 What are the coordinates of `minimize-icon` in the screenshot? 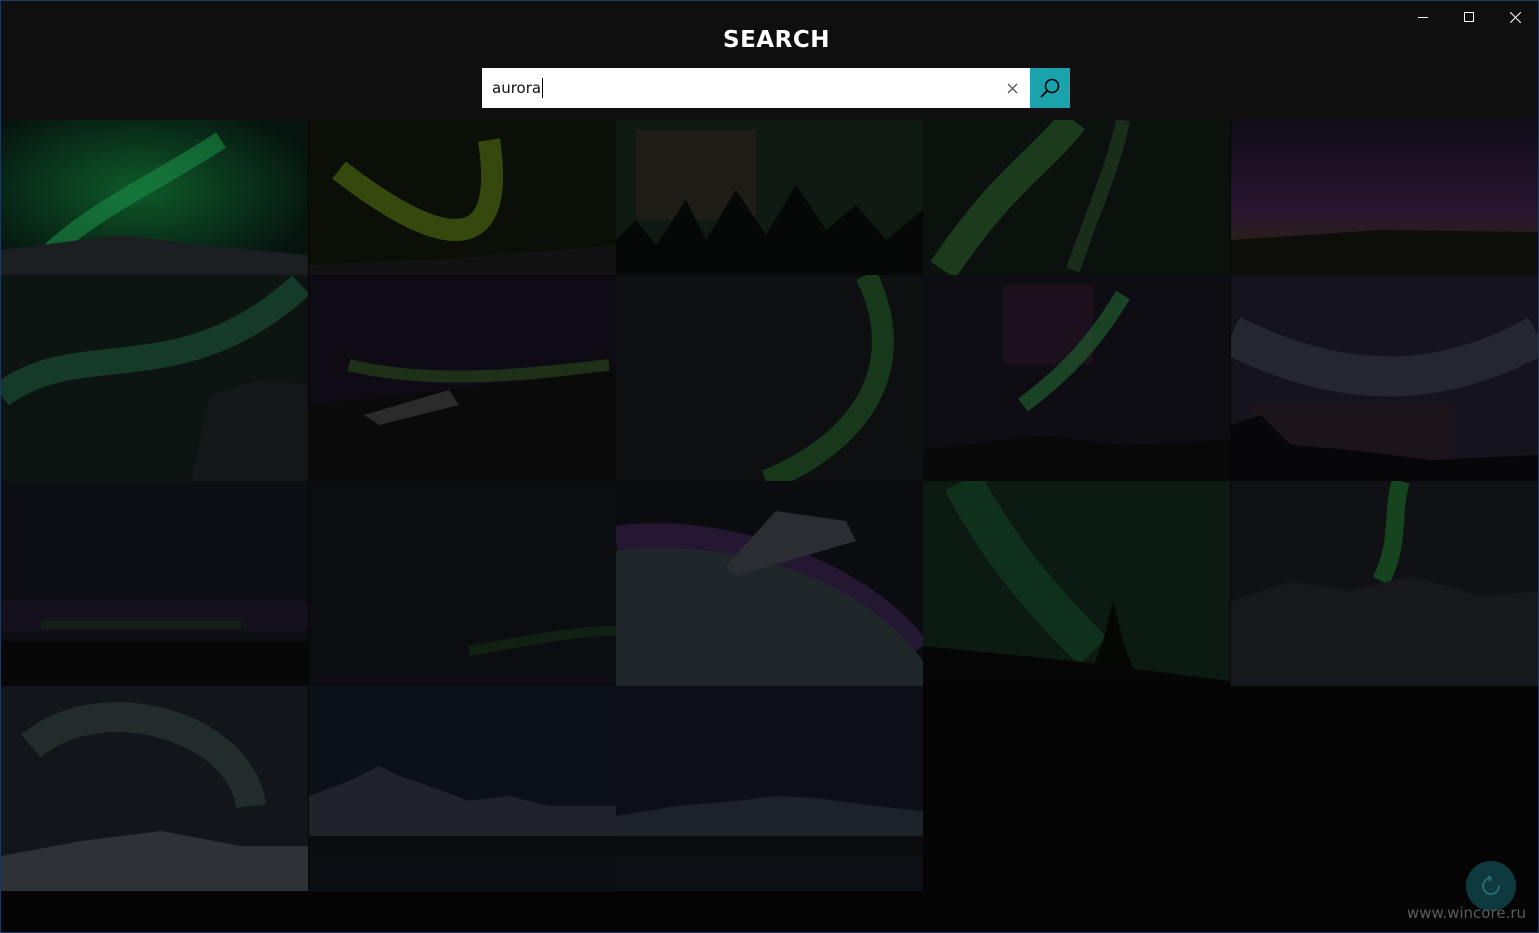 It's located at (1423, 17).